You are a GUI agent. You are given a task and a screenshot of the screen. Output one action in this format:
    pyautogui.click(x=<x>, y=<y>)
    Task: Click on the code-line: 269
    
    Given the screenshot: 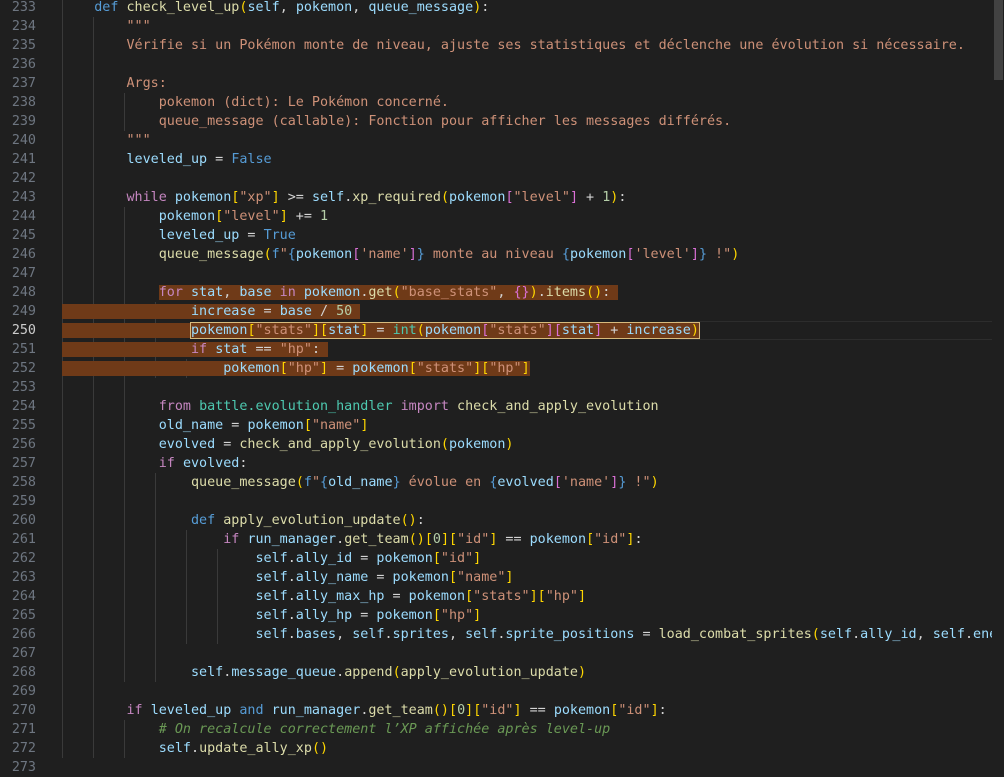 What is the action you would take?
    pyautogui.click(x=502, y=691)
    